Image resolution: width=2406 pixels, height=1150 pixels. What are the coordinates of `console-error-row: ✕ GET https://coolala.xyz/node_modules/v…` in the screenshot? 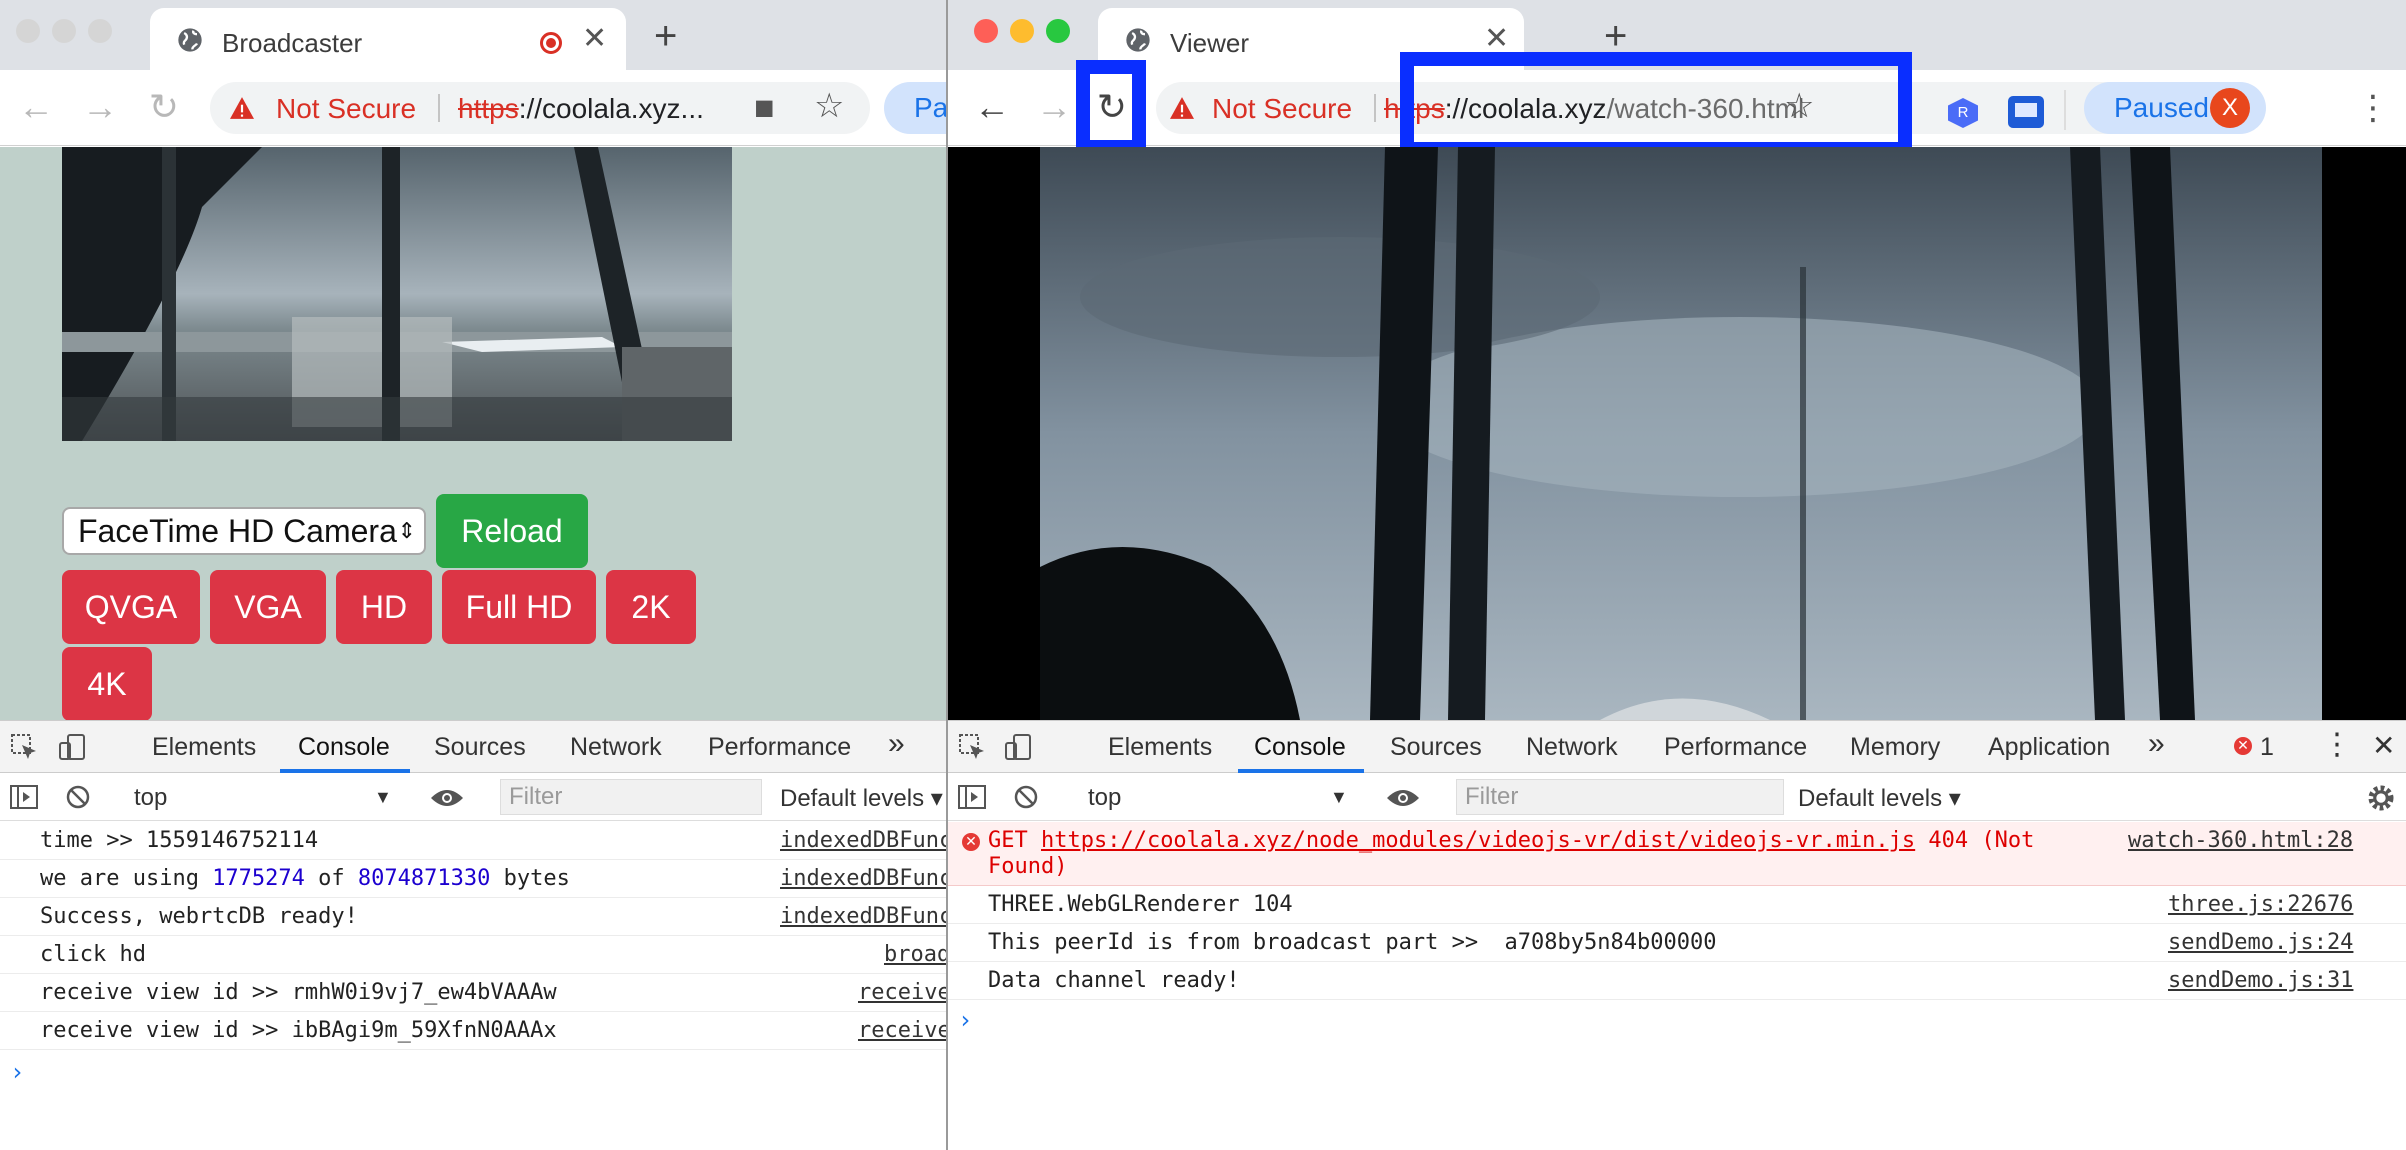 It's located at (1677, 854).